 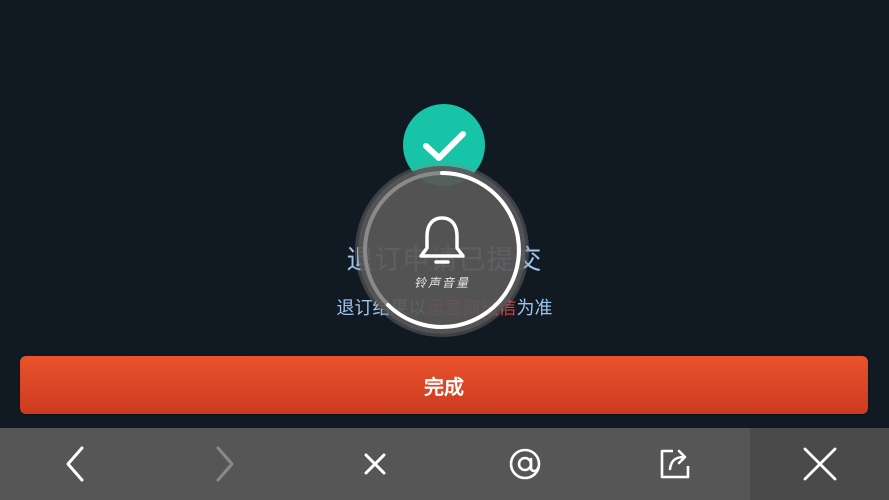 I want to click on at-icon, so click(x=525, y=464).